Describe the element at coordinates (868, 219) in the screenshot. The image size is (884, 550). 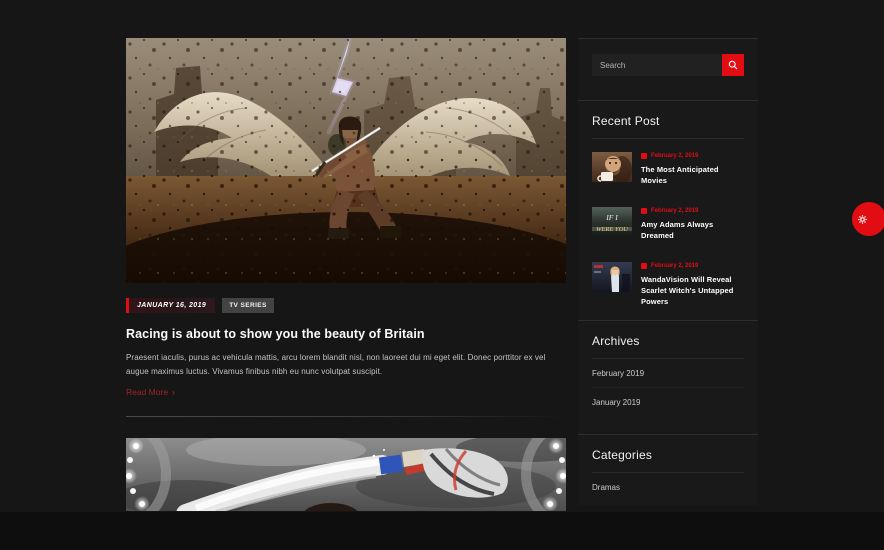
I see `theme-settings-button` at that location.